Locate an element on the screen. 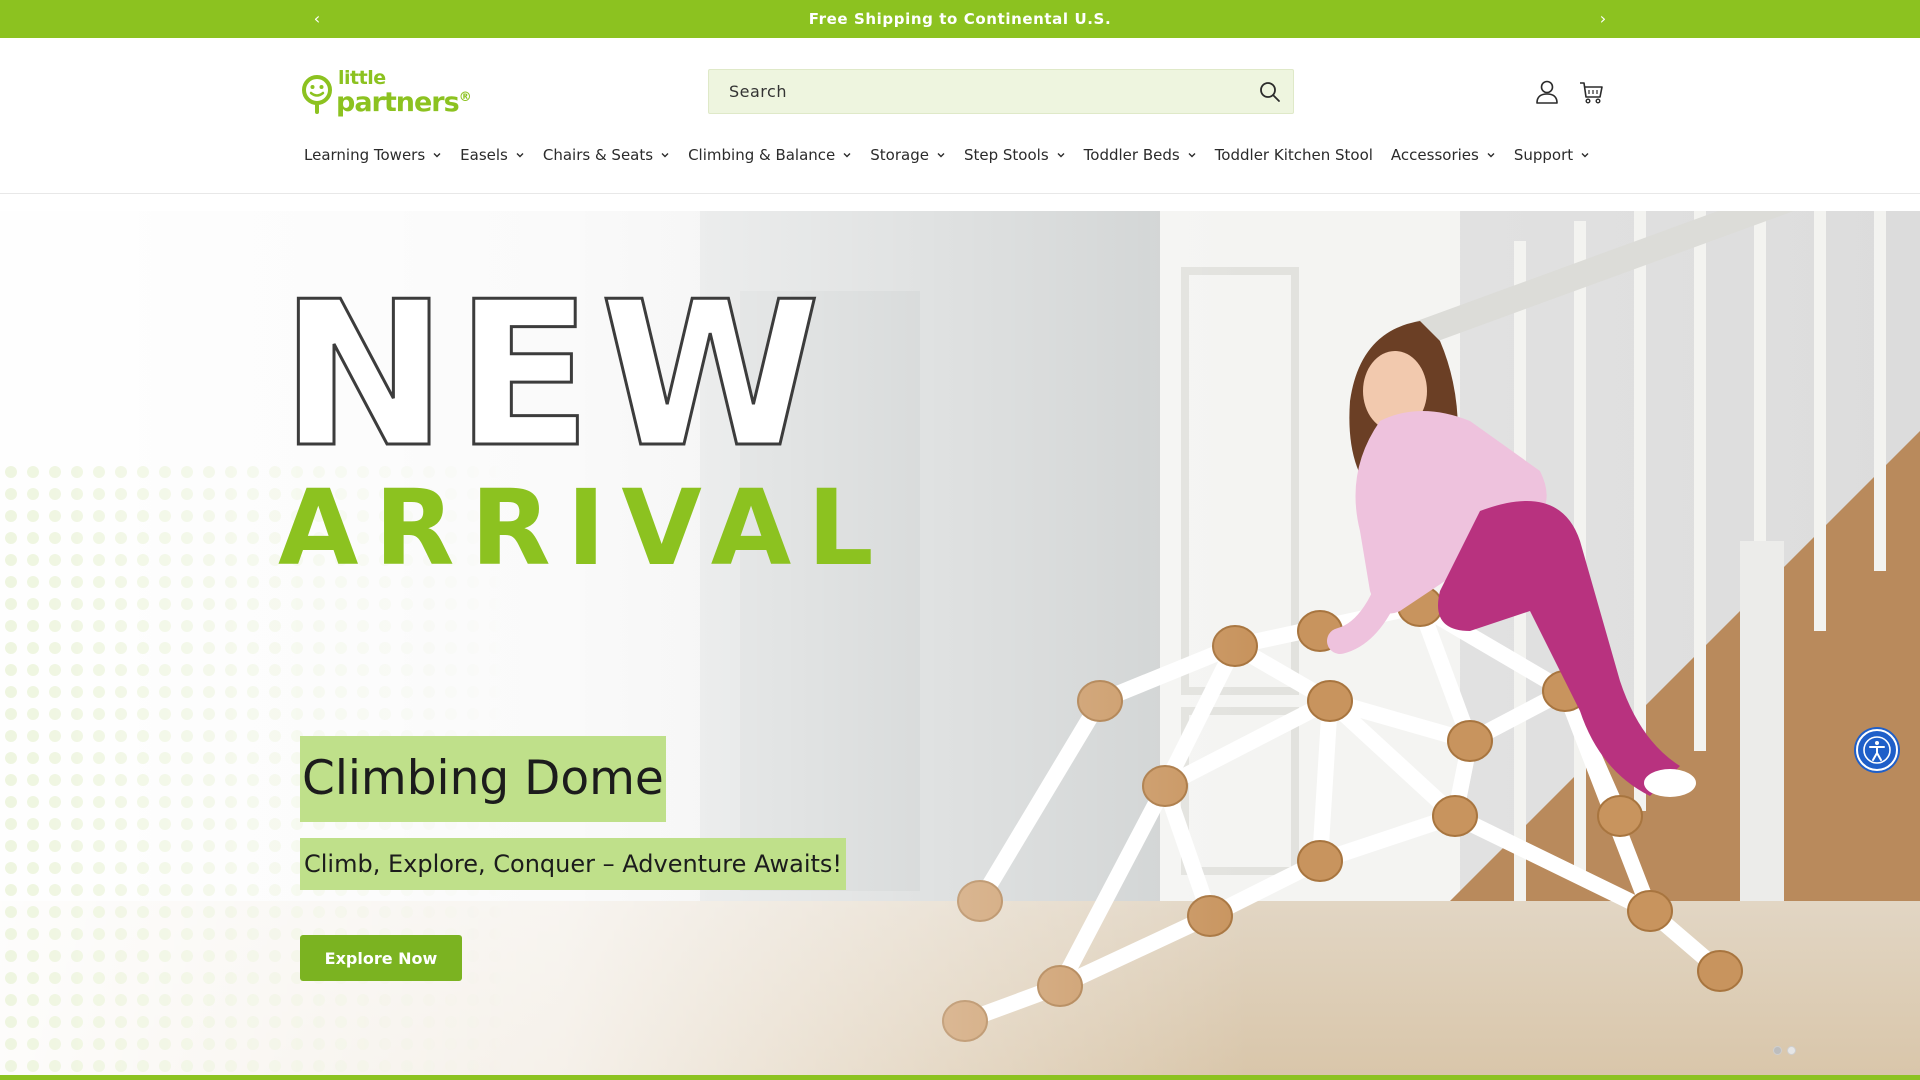 Image resolution: width=1920 pixels, height=1080 pixels. cart-icon is located at coordinates (1592, 92).